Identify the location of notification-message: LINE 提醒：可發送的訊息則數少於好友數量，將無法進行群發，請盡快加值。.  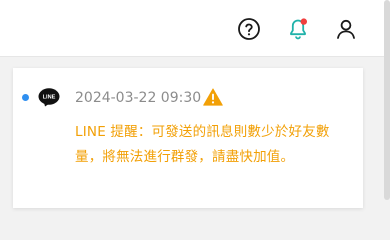
(202, 144).